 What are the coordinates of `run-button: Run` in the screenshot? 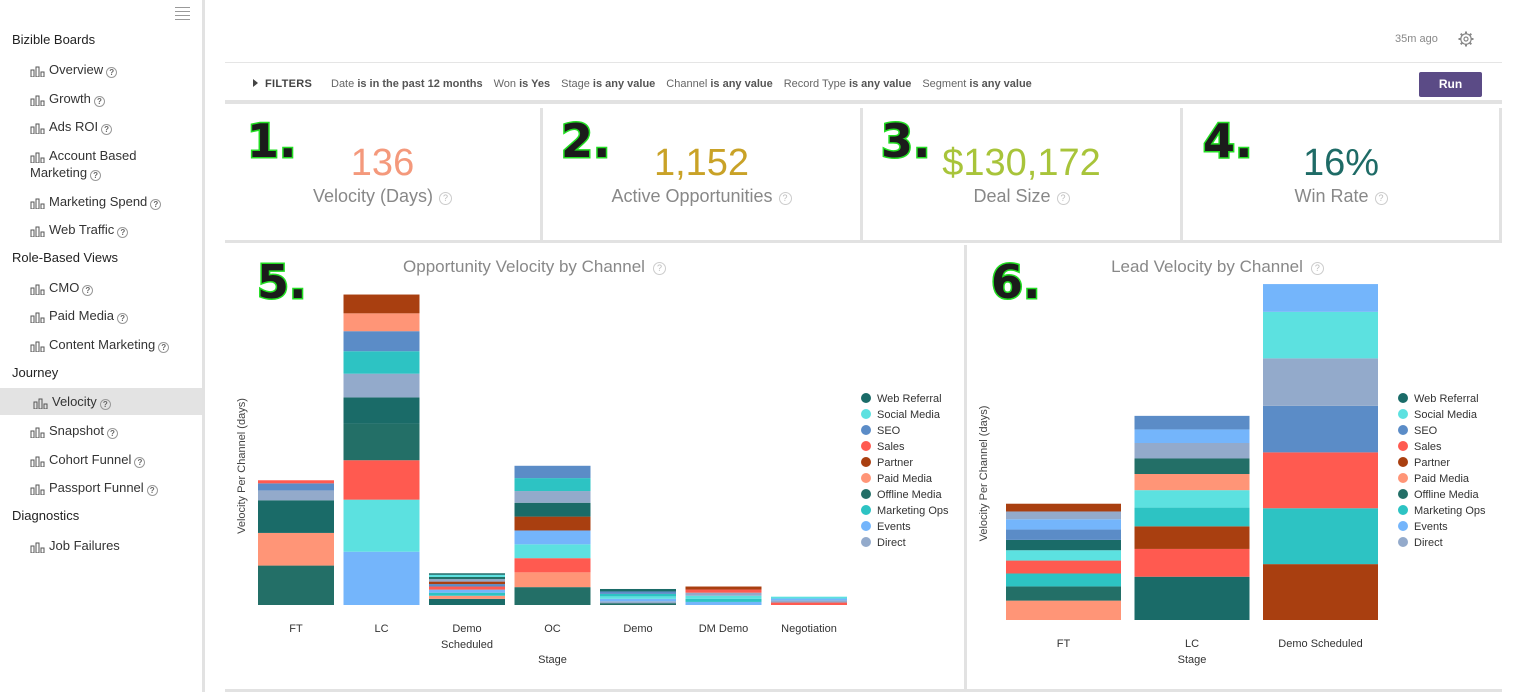 It's located at (1450, 84).